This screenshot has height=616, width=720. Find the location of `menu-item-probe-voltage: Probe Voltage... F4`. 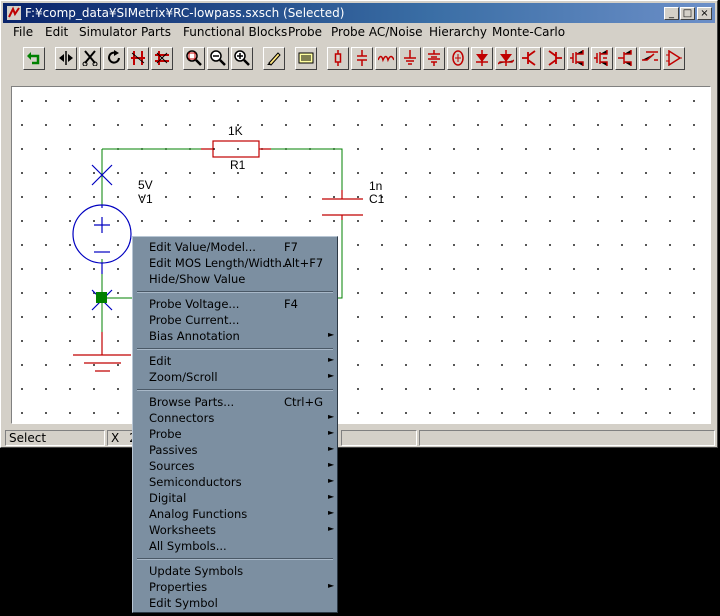

menu-item-probe-voltage: Probe Voltage... F4 is located at coordinates (235, 304).